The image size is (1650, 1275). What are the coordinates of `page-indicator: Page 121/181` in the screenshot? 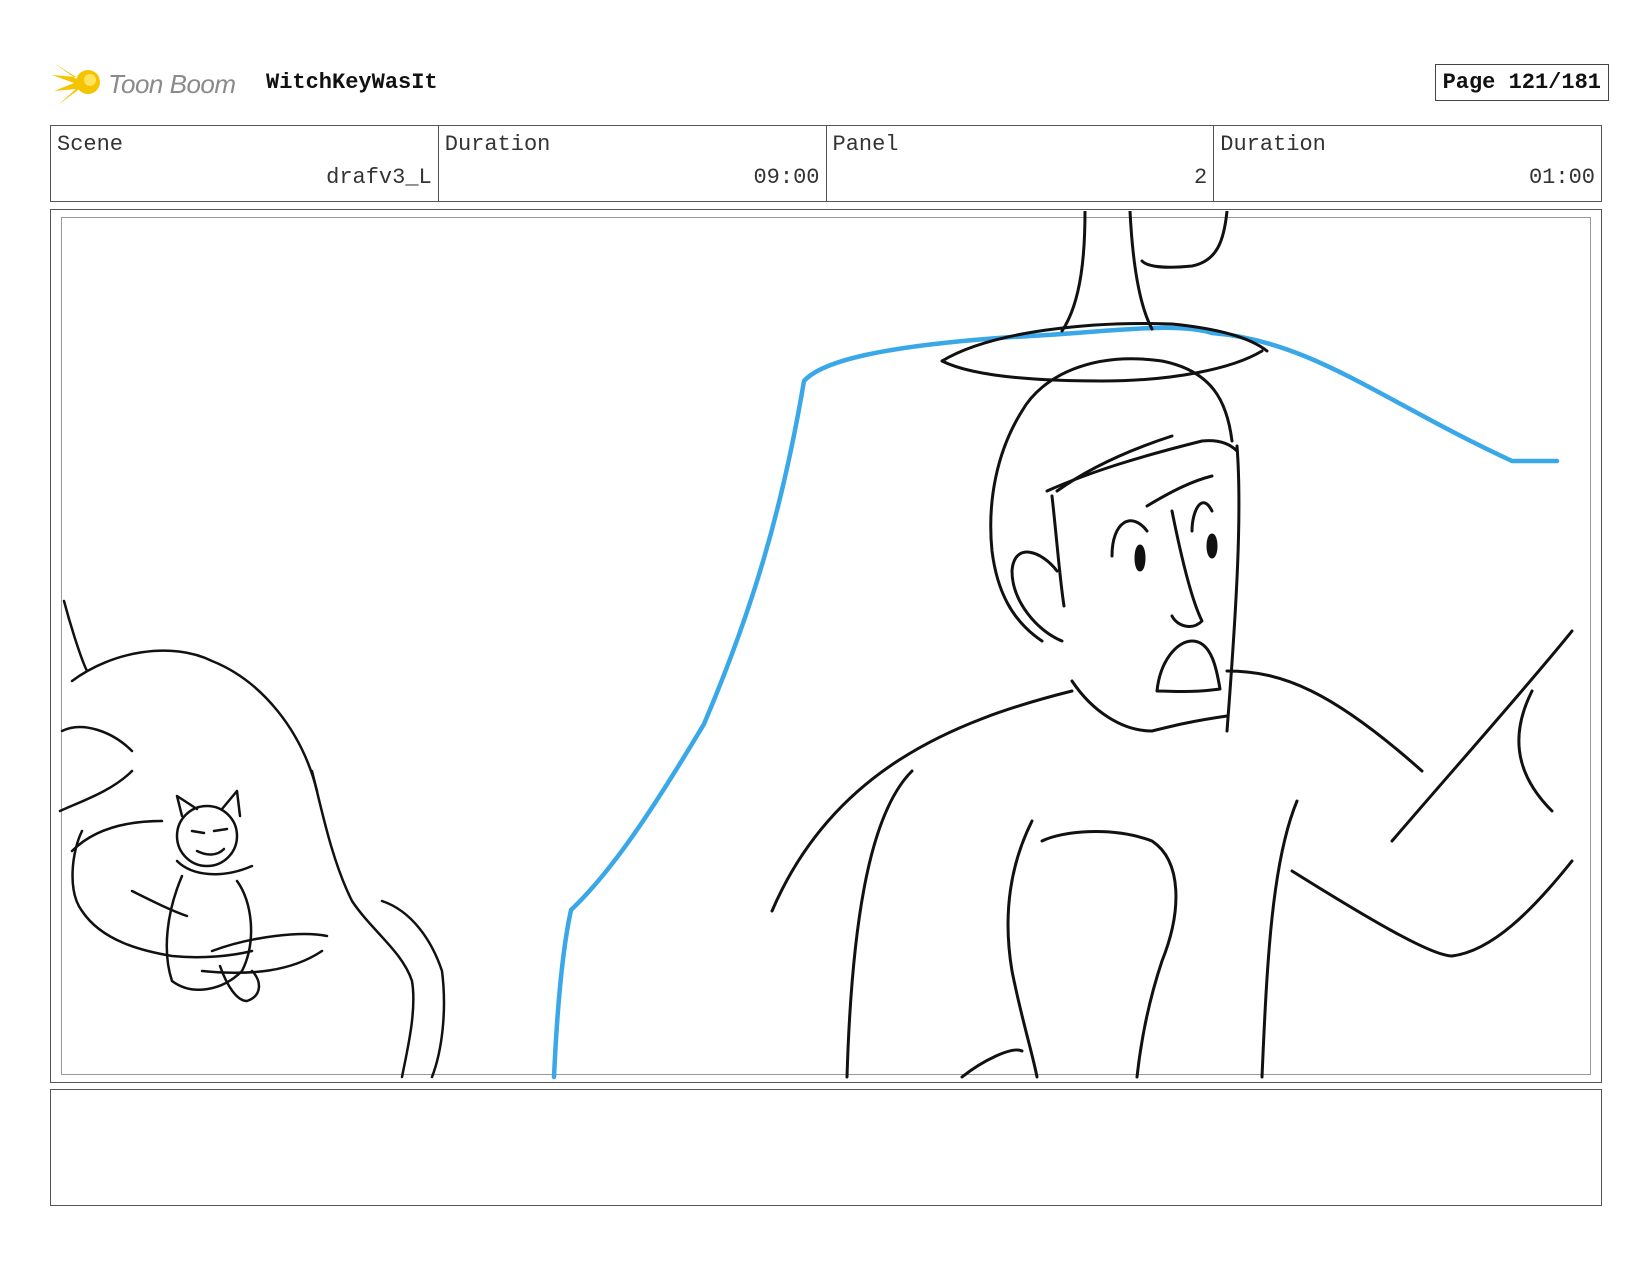 It's located at (1521, 82).